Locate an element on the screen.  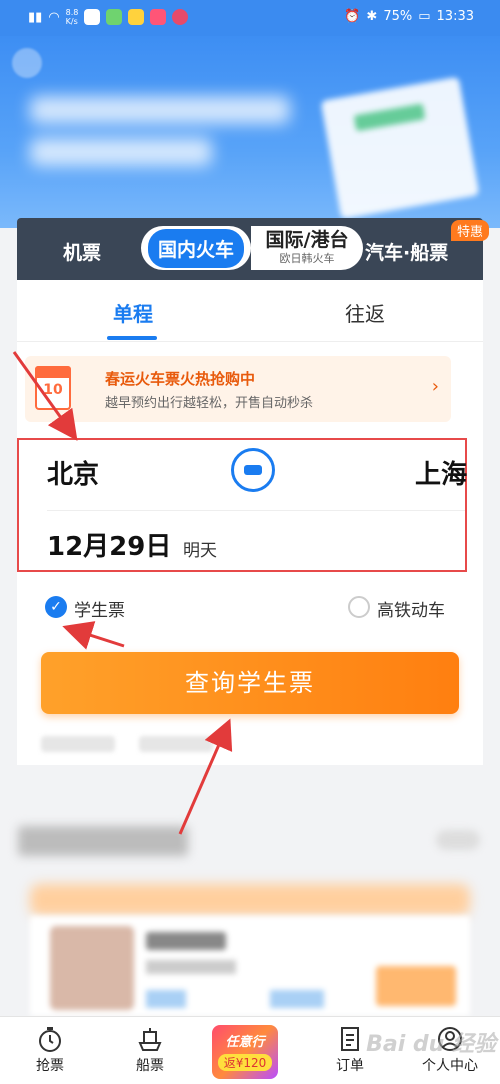
transport-tabs: 机票 国内火车 国际/港台 欧日韩火车 汽车·船票 特惠 is located at coordinates (253, 249).